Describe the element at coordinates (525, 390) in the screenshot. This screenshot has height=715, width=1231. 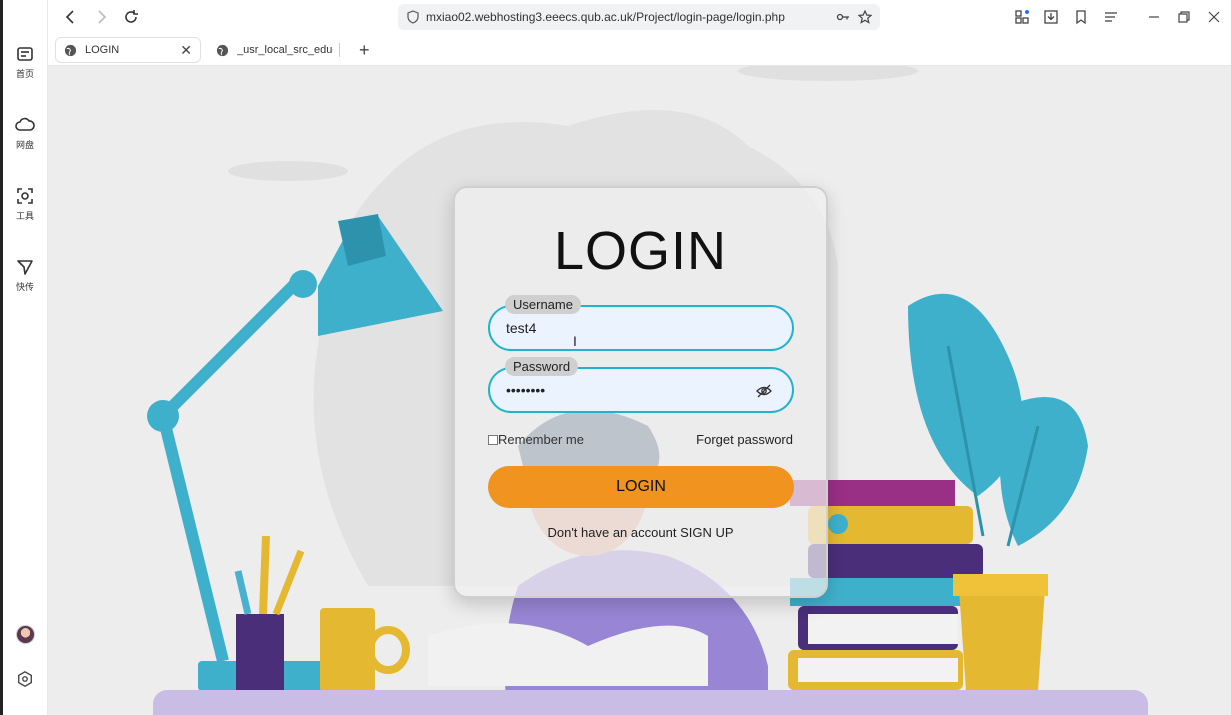
I see `password-value: ••••••••` at that location.